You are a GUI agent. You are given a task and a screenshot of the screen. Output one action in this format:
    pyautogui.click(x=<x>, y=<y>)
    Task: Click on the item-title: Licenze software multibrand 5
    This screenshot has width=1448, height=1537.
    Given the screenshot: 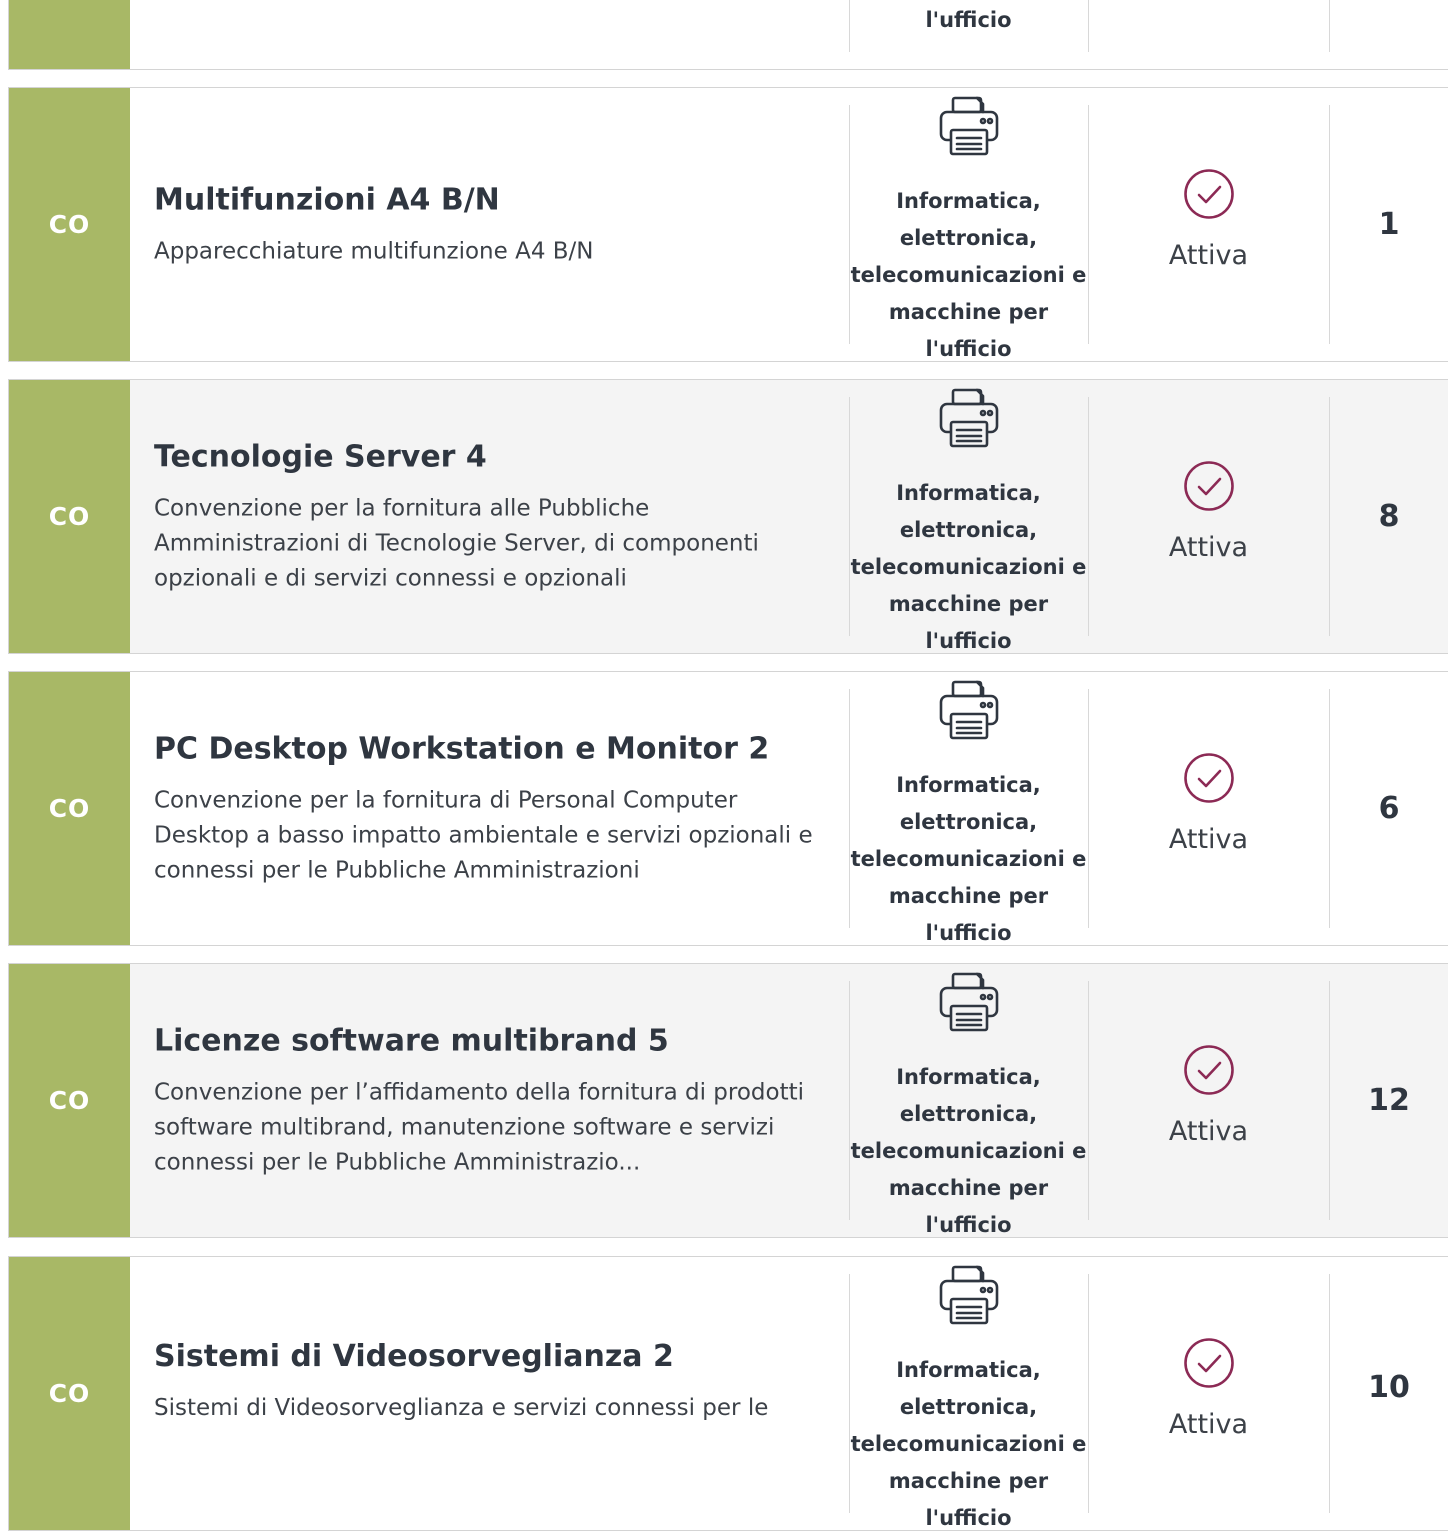 What is the action you would take?
    pyautogui.click(x=494, y=1041)
    